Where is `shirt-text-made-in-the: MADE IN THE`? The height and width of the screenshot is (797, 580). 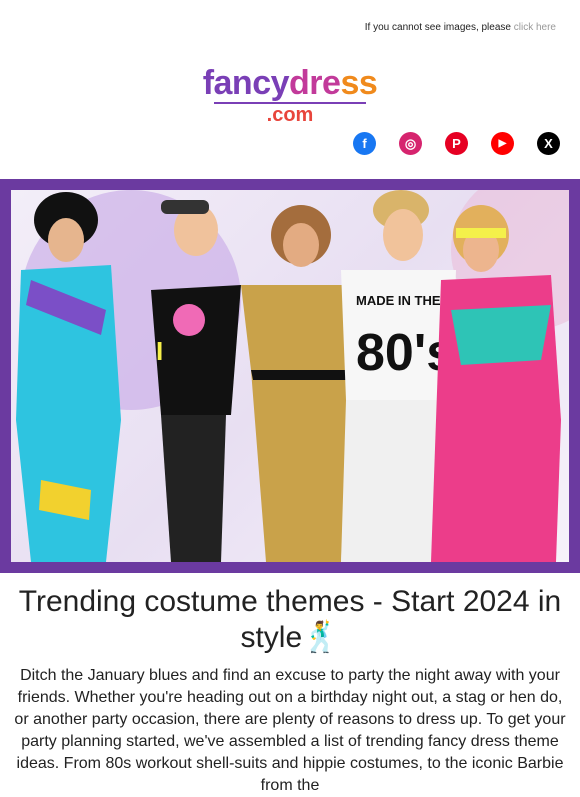
shirt-text-made-in-the: MADE IN THE is located at coordinates (398, 300).